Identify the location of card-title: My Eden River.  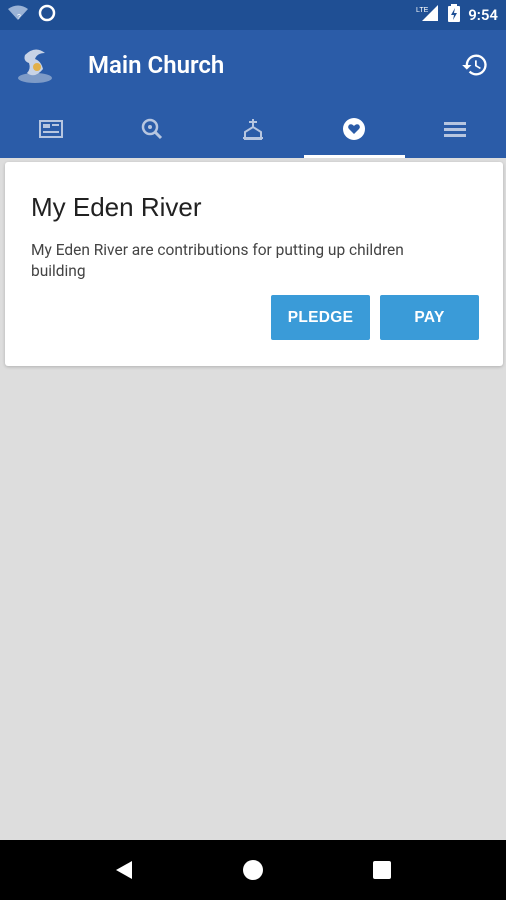
(116, 207).